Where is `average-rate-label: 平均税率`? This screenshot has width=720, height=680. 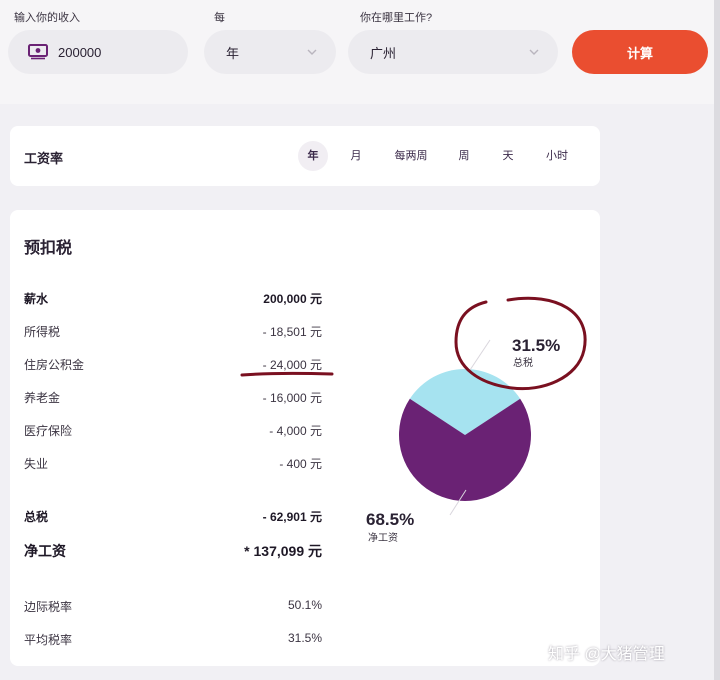 average-rate-label: 平均税率 is located at coordinates (48, 640).